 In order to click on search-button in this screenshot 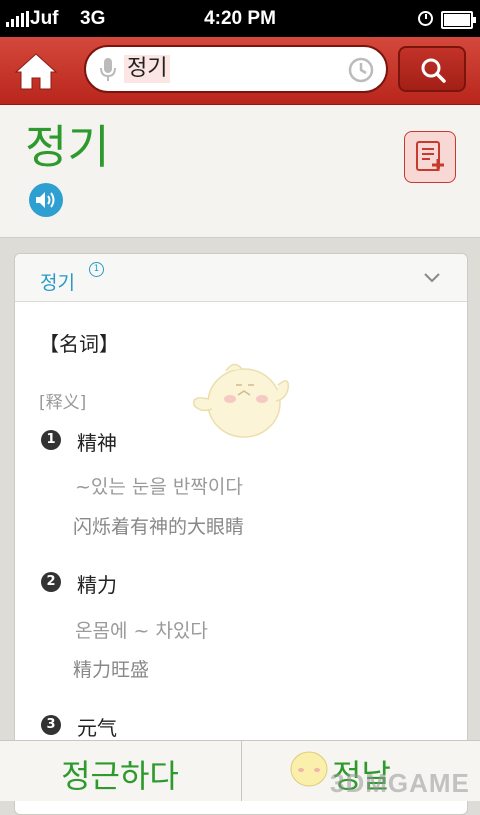, I will do `click(432, 69)`.